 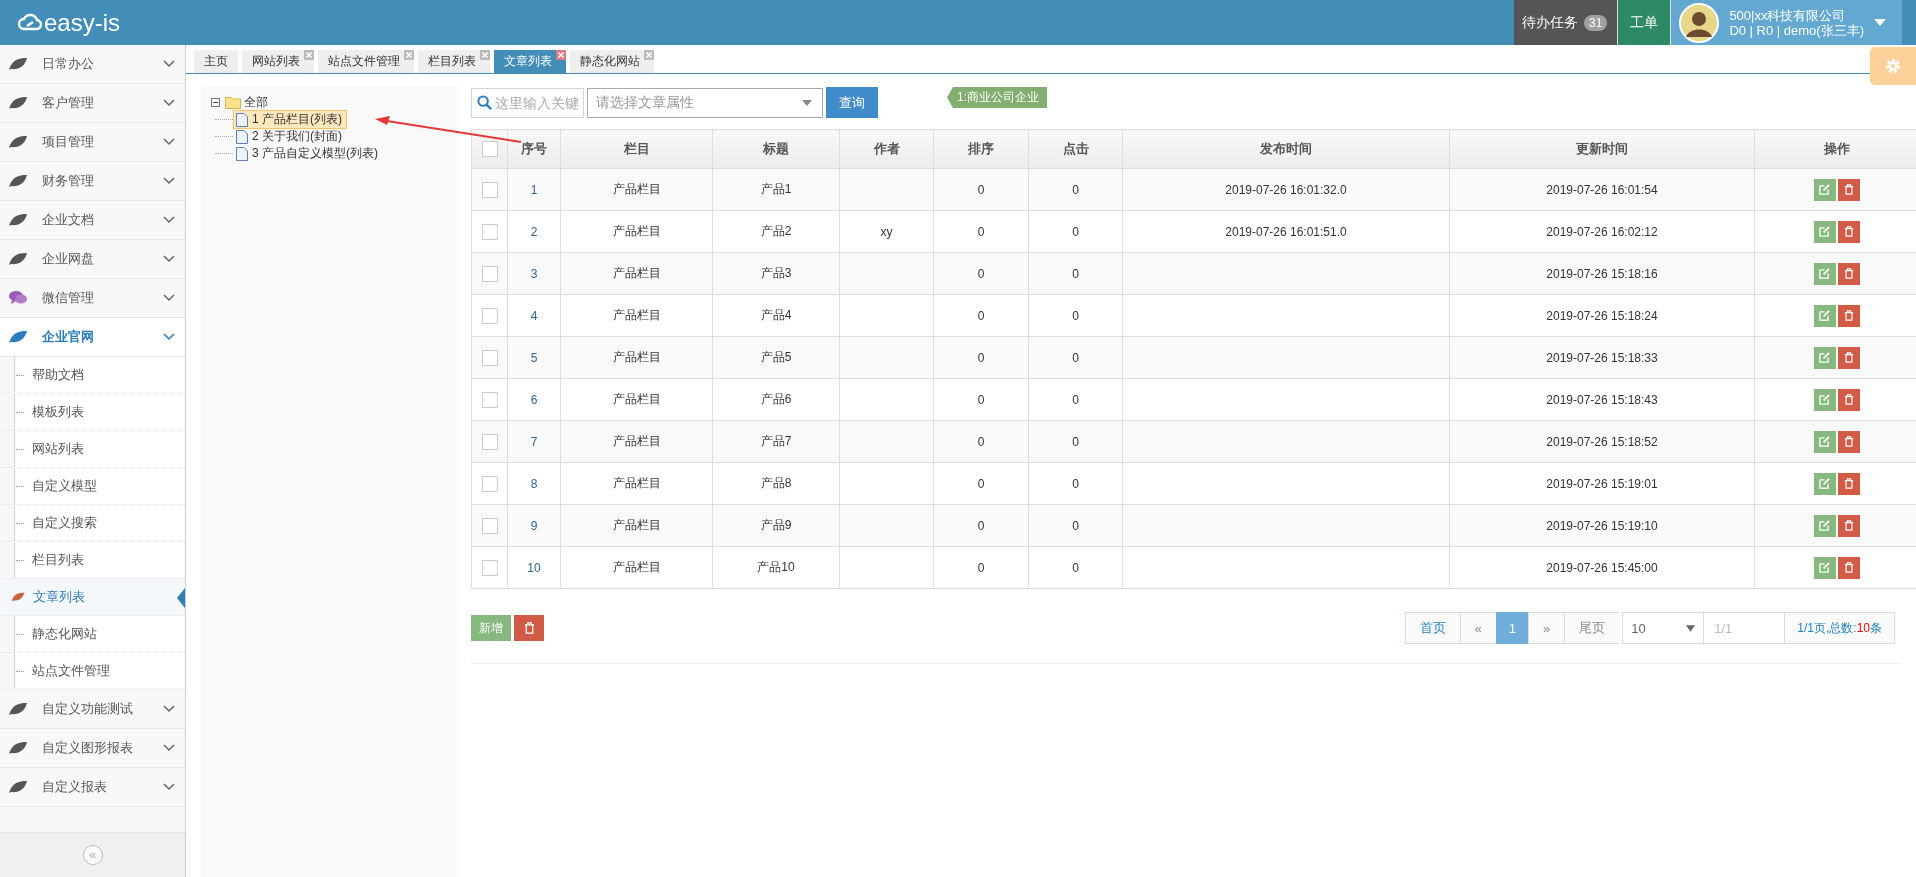 I want to click on tree-node: 2 关于我们(封面), so click(x=290, y=136).